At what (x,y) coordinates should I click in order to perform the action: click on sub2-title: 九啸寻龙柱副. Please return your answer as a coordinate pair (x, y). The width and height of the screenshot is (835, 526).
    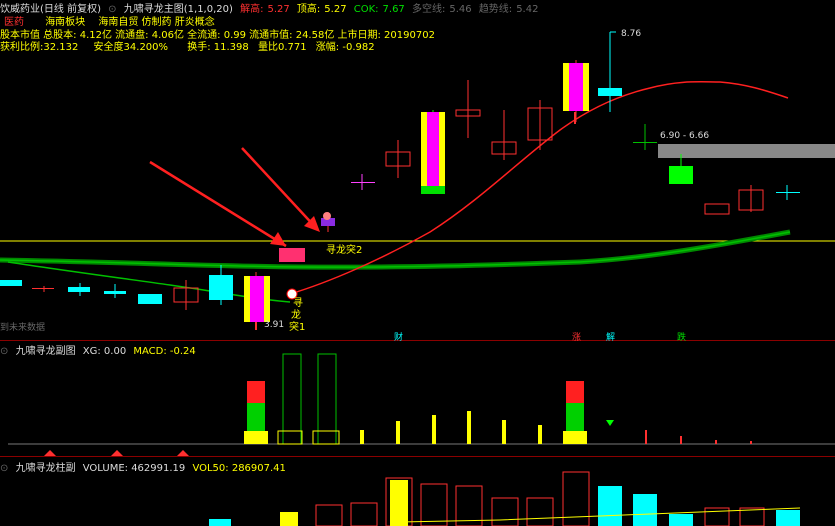
    Looking at the image, I should click on (46, 468).